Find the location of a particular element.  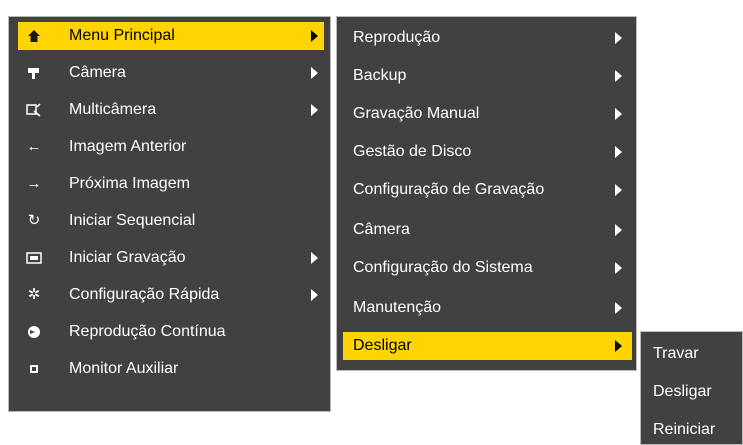

arrow-left-icon: ← is located at coordinates (34, 146).